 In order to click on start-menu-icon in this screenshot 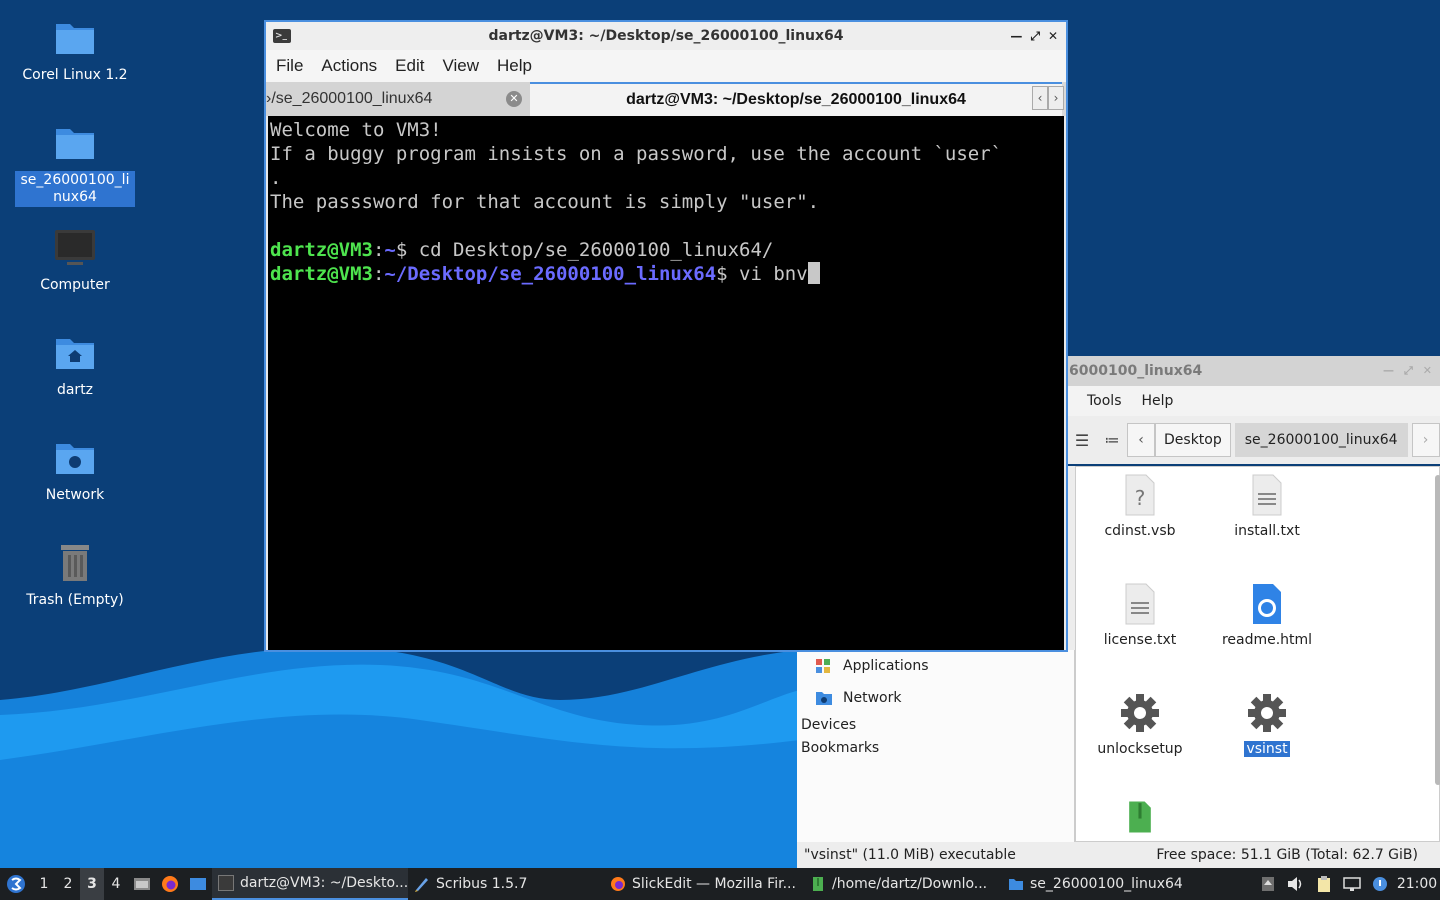, I will do `click(16, 884)`.